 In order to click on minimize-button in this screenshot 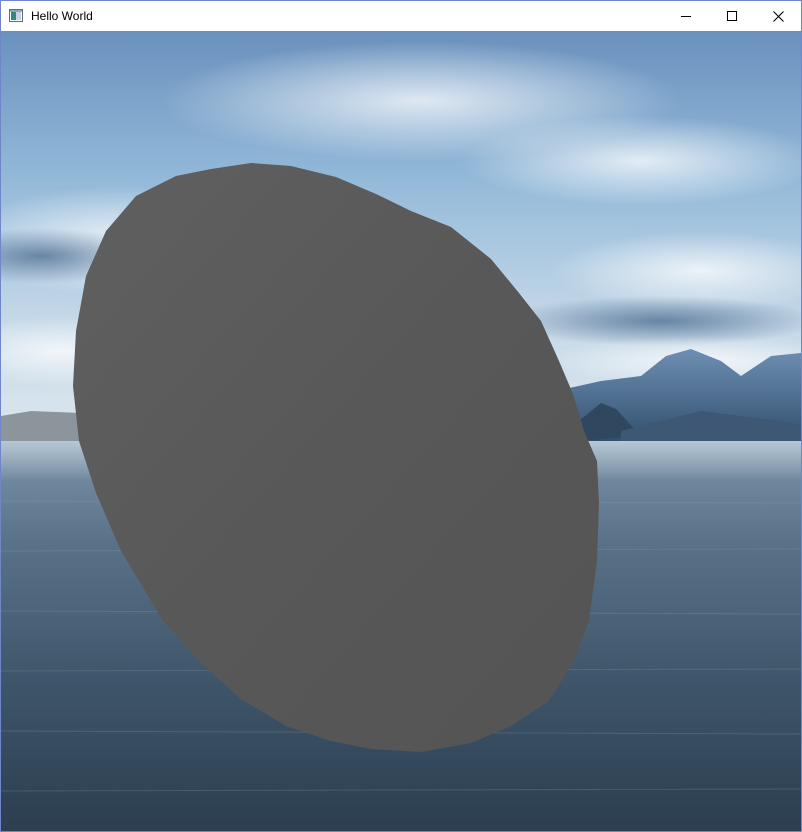, I will do `click(686, 16)`.